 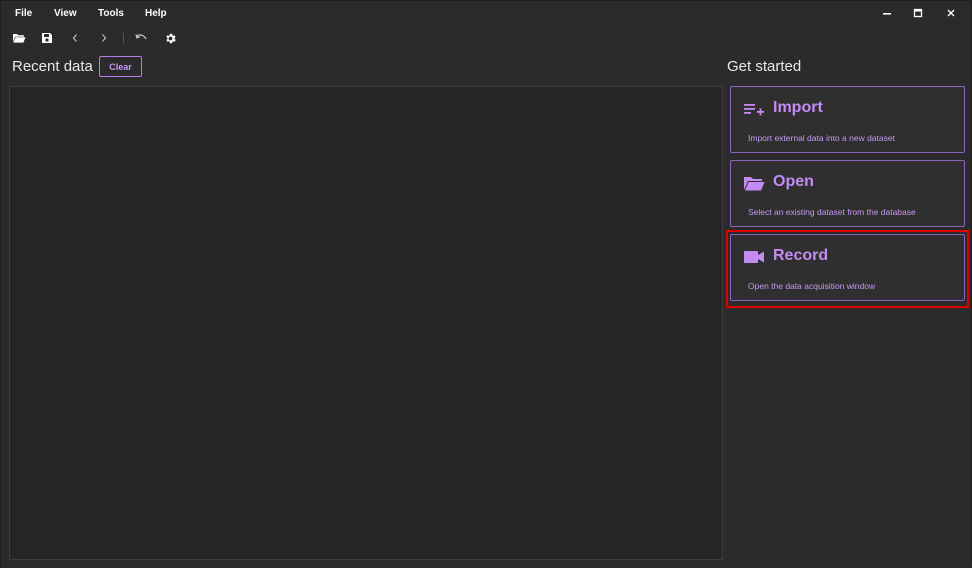 What do you see at coordinates (156, 13) in the screenshot?
I see `menu-help: Help` at bounding box center [156, 13].